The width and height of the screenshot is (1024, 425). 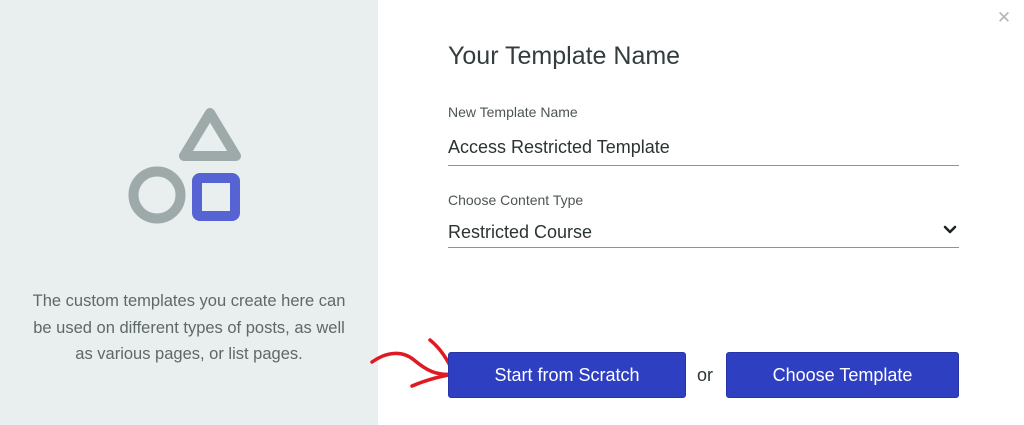 What do you see at coordinates (413, 363) in the screenshot?
I see `annotation-arrow-icon` at bounding box center [413, 363].